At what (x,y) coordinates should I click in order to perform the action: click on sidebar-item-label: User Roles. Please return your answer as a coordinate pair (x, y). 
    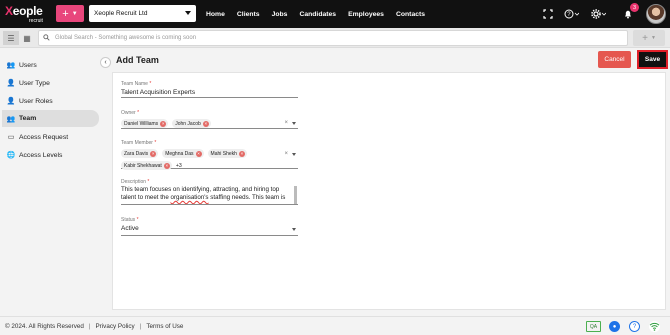
    Looking at the image, I should click on (36, 101).